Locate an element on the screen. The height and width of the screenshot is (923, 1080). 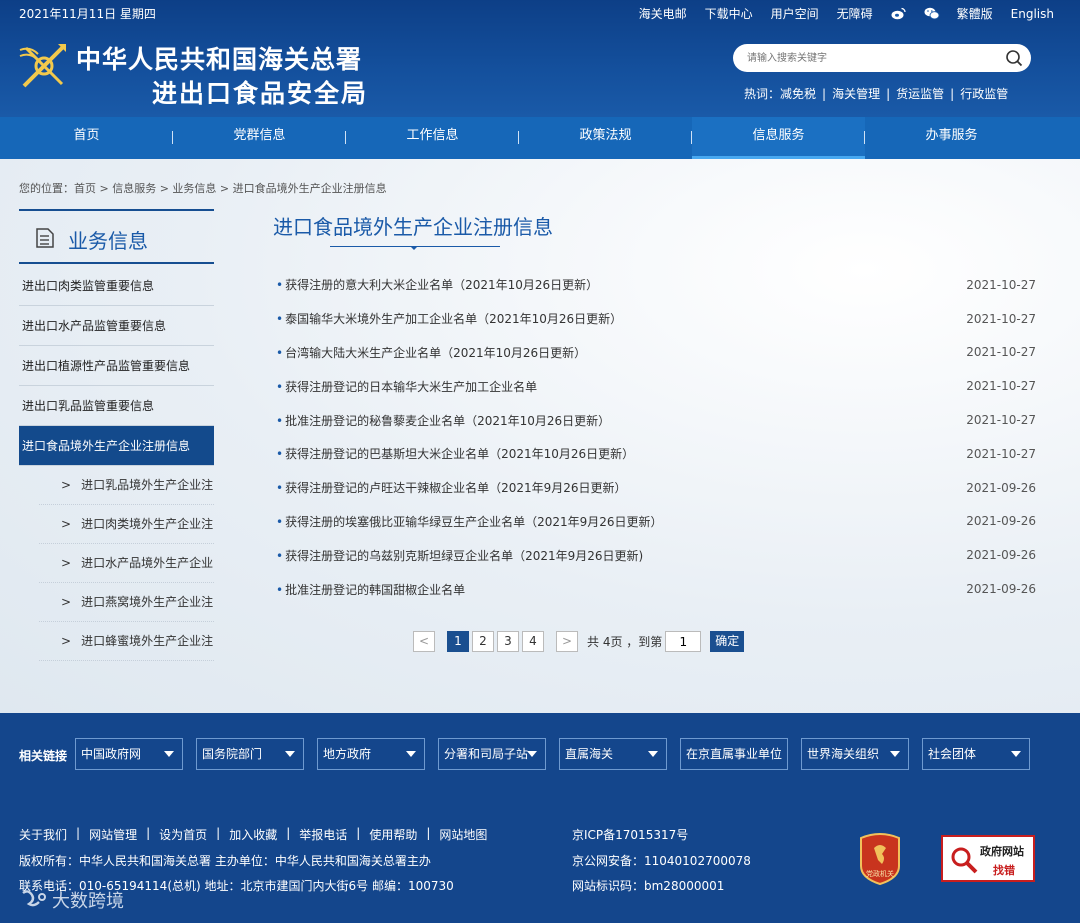
page-button-4: 4 is located at coordinates (533, 641).